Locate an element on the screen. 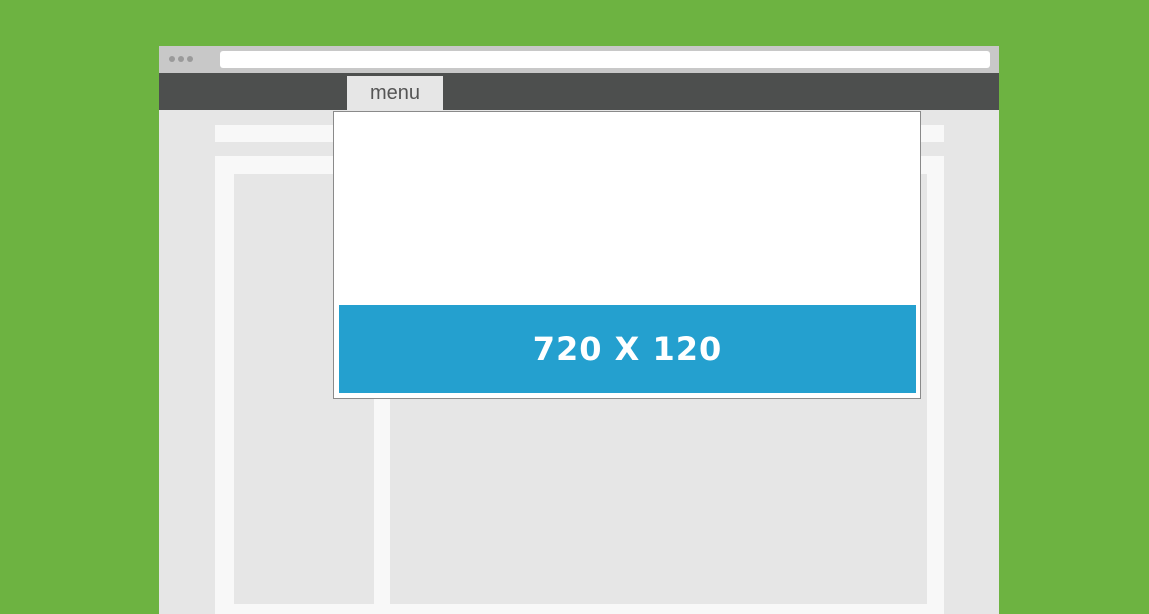 The height and width of the screenshot is (614, 1149). menu-button: menu is located at coordinates (395, 93).